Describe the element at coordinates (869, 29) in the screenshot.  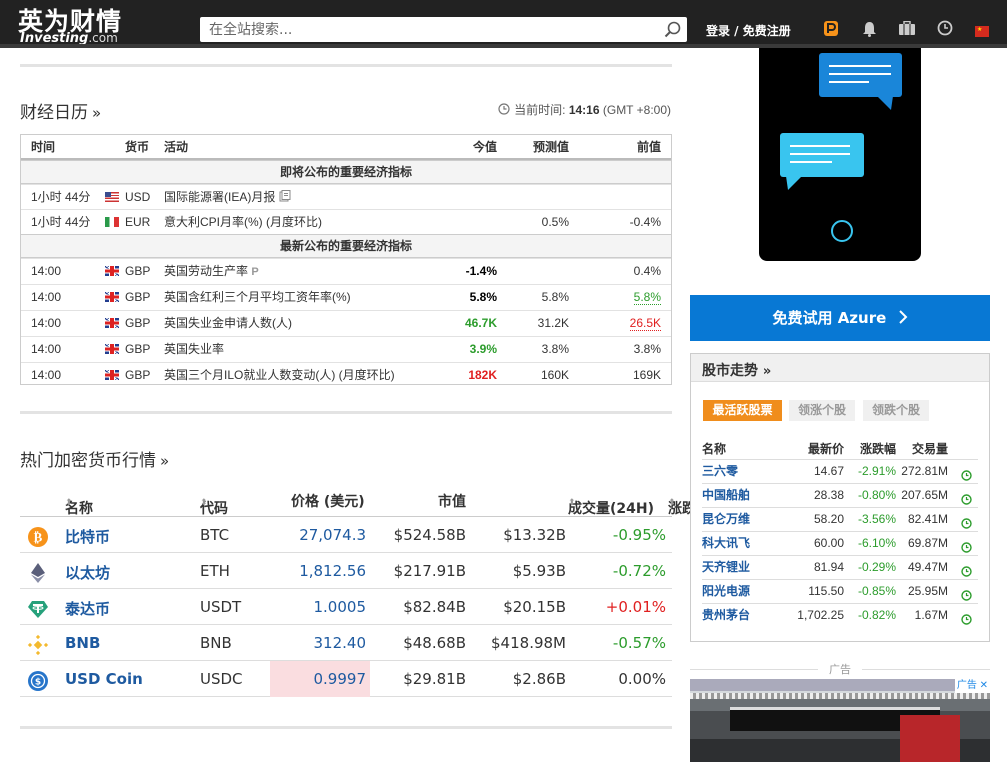
I see `bell-icon` at that location.